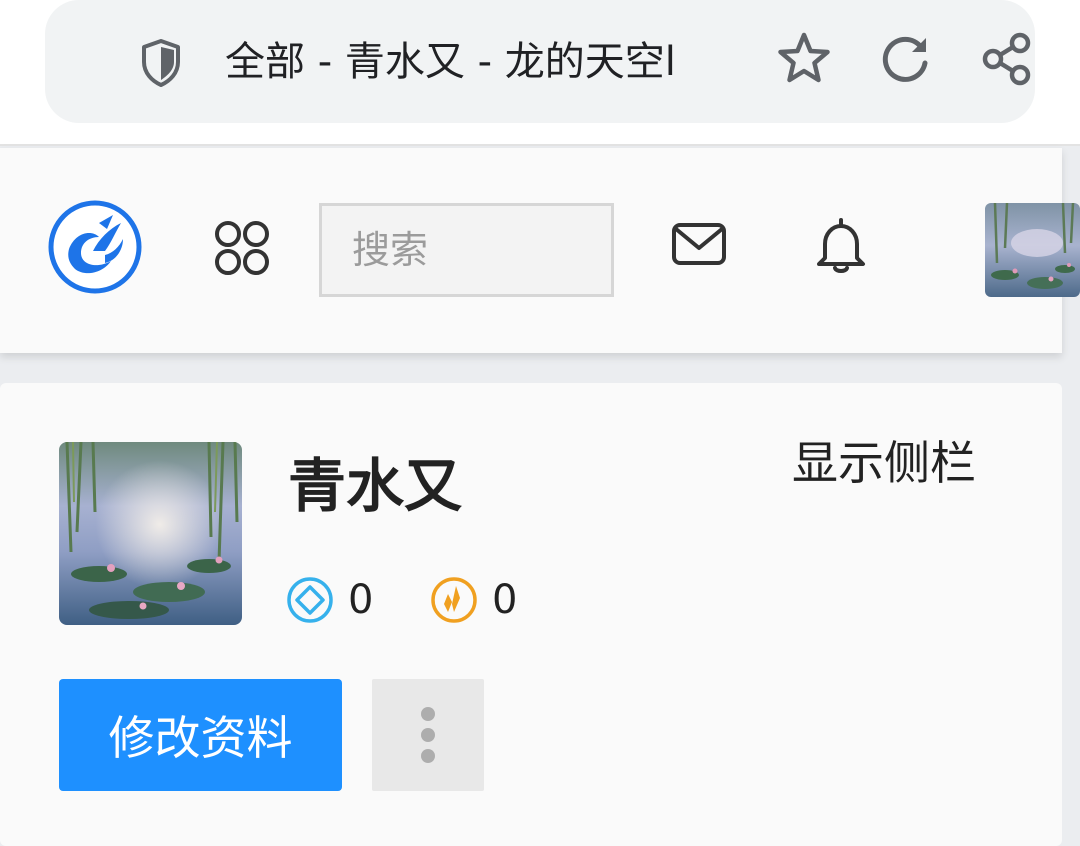 The height and width of the screenshot is (846, 1080). I want to click on profile-avatar, so click(150, 533).